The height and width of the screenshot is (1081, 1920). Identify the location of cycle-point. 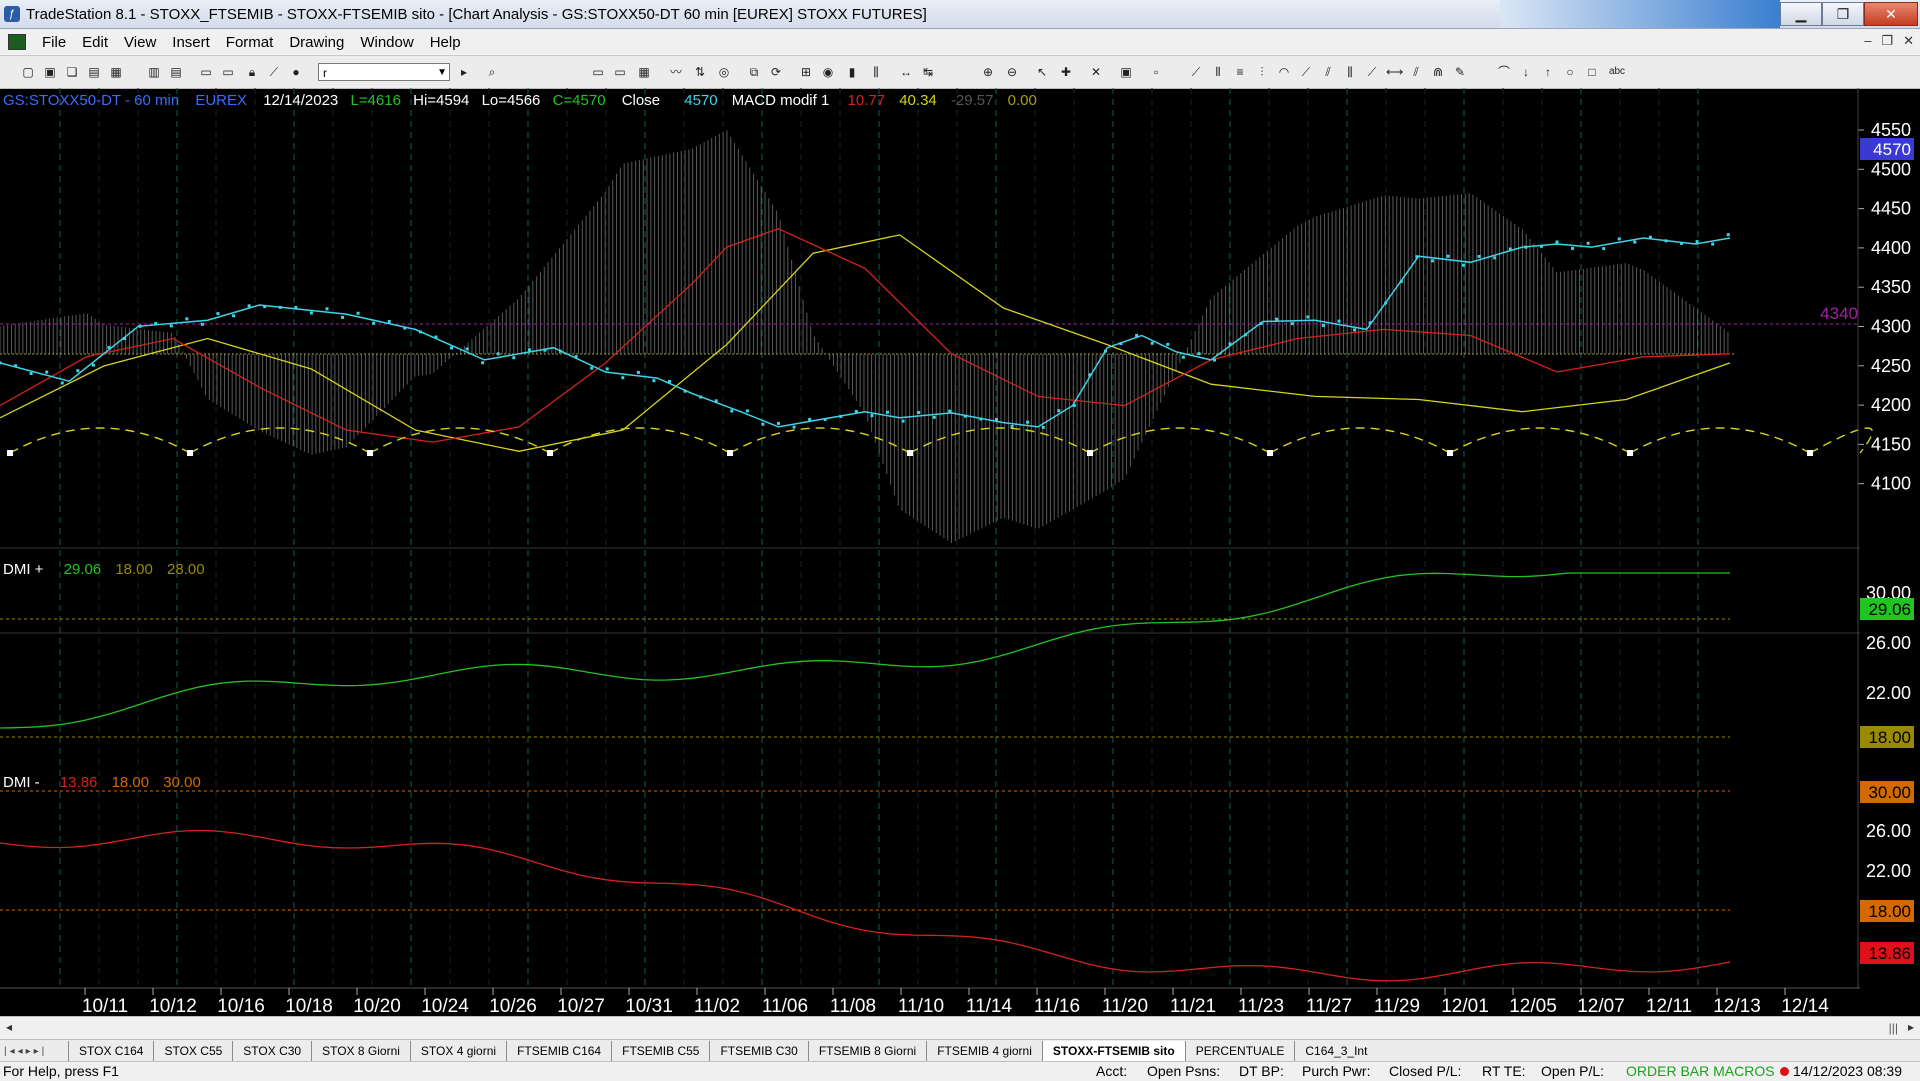
(550, 453).